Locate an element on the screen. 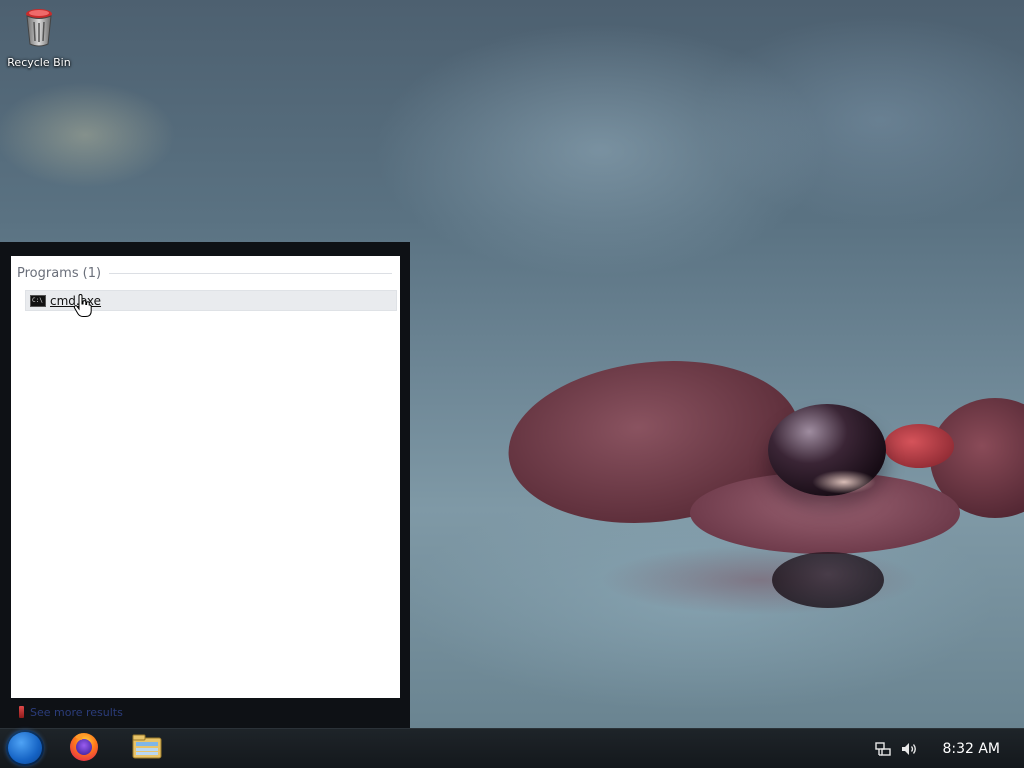 This screenshot has width=1024, height=768. file-explorer-icon is located at coordinates (147, 748).